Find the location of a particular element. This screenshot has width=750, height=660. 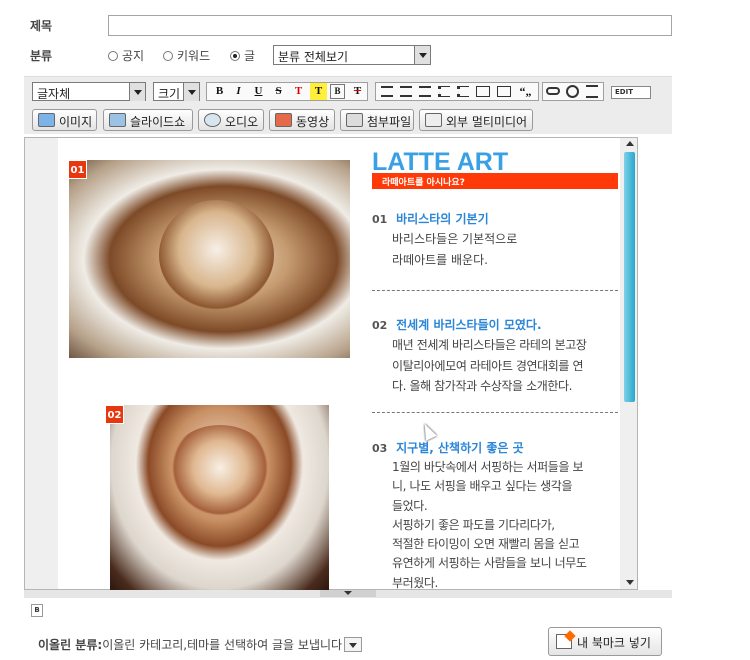

section-1: 01 바리스타의 기본기 is located at coordinates (430, 218).